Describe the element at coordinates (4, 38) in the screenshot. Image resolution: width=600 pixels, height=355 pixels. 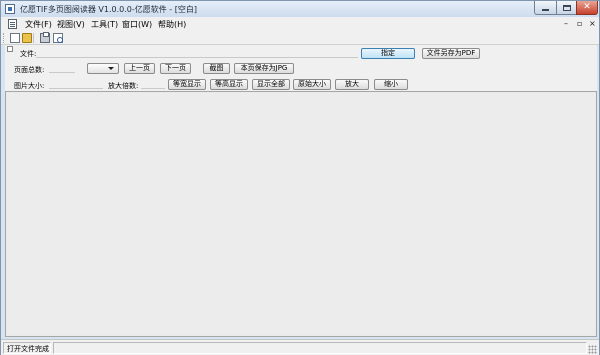
I see `toolbar-grip` at that location.